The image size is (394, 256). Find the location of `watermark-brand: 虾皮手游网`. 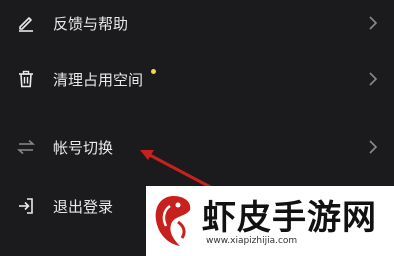

watermark-brand: 虾皮手游网 is located at coordinates (289, 218).